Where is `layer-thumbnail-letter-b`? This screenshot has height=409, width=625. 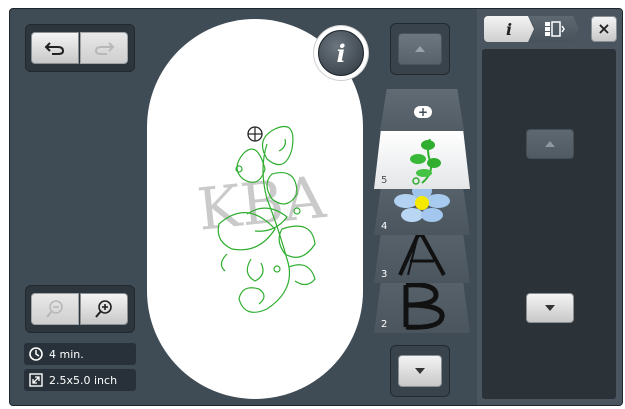 layer-thumbnail-letter-b is located at coordinates (424, 306).